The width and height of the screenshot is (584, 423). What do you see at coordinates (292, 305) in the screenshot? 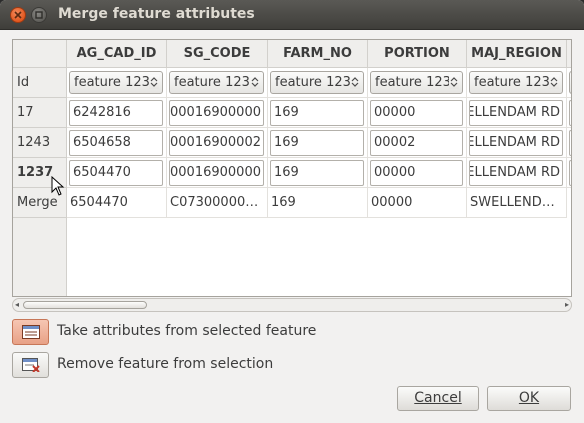
I see `horizontal-scrollbar: ◂ ▸` at bounding box center [292, 305].